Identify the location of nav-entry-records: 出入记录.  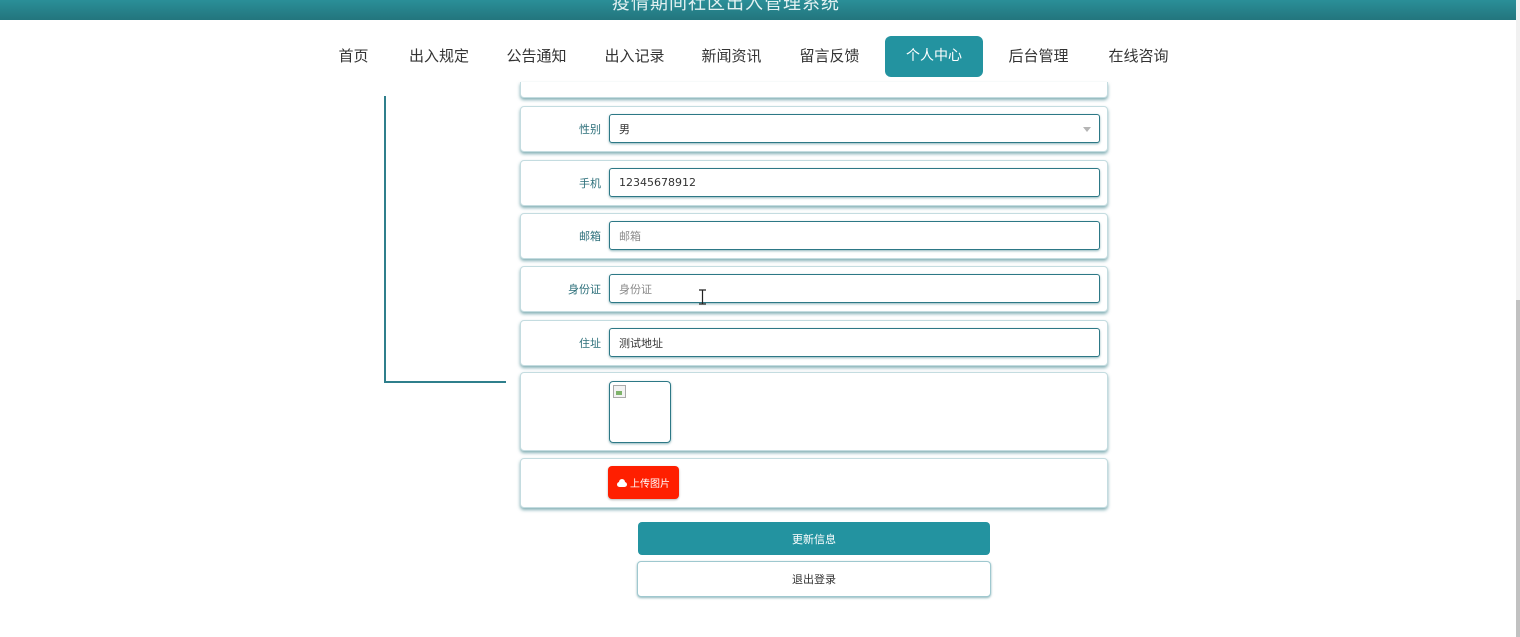
(634, 56).